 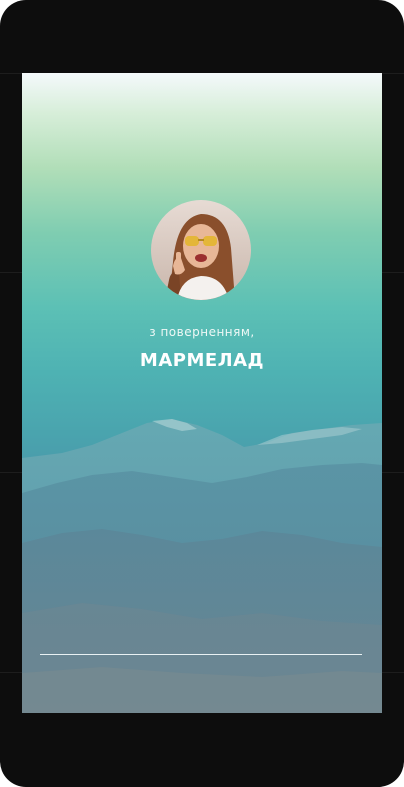 I want to click on avatar-photo-icon, so click(x=201, y=250).